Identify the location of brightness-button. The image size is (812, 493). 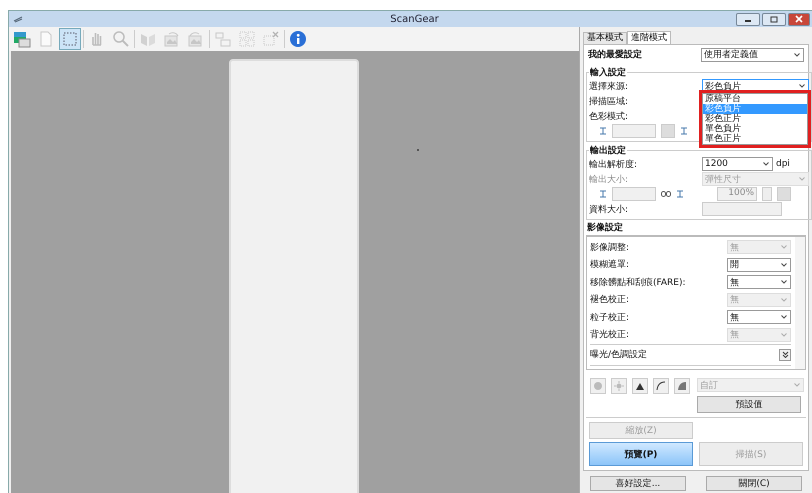
(619, 386).